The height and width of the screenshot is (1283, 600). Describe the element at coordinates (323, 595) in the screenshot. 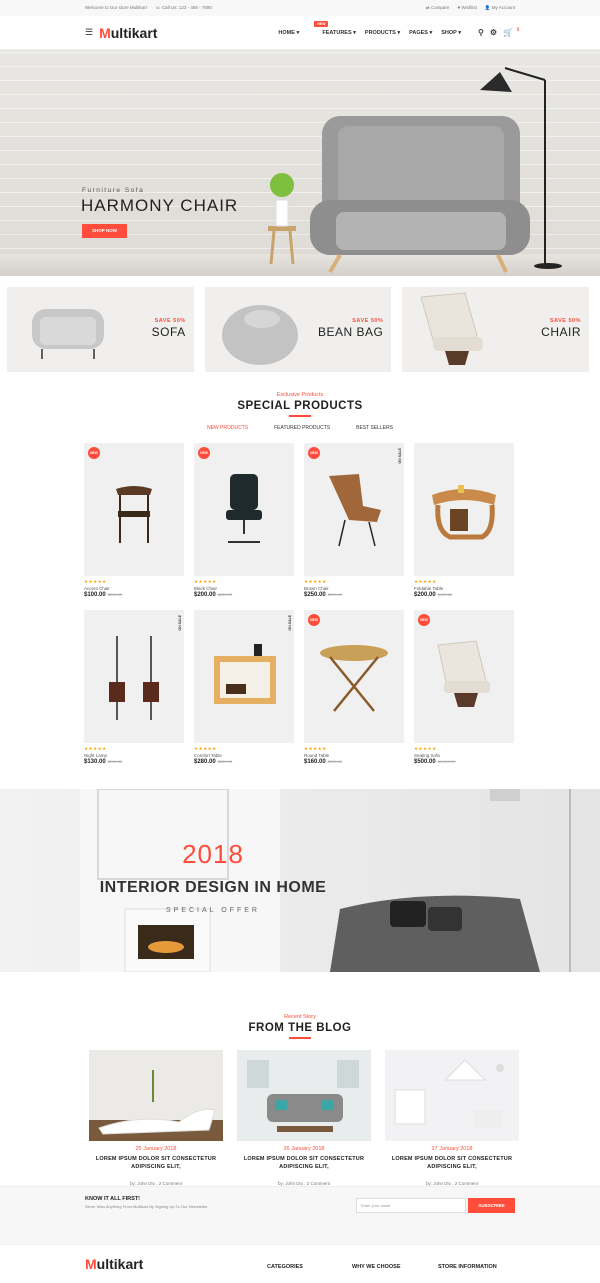

I see `product-price: $250.00 $300.00` at that location.